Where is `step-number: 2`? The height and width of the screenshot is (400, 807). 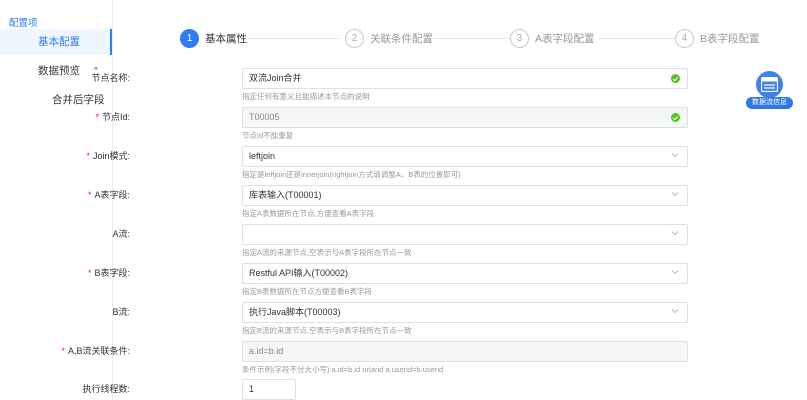 step-number: 2 is located at coordinates (354, 38).